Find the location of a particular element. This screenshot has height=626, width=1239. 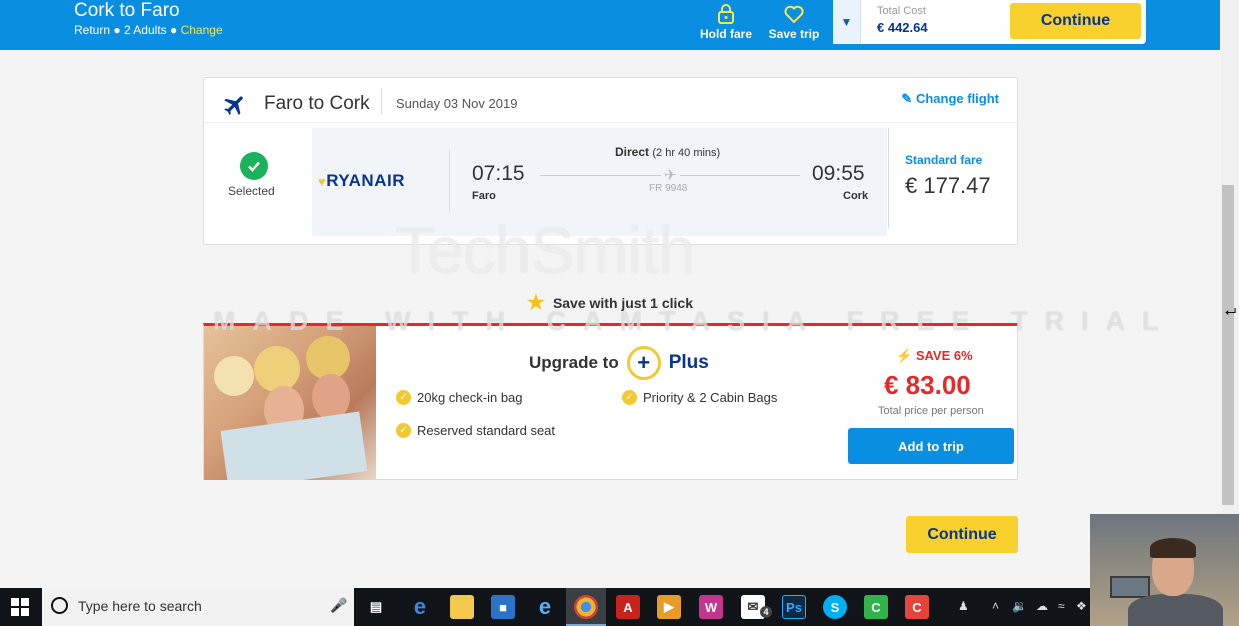

add-to-trip-button: Add to trip is located at coordinates (931, 446).